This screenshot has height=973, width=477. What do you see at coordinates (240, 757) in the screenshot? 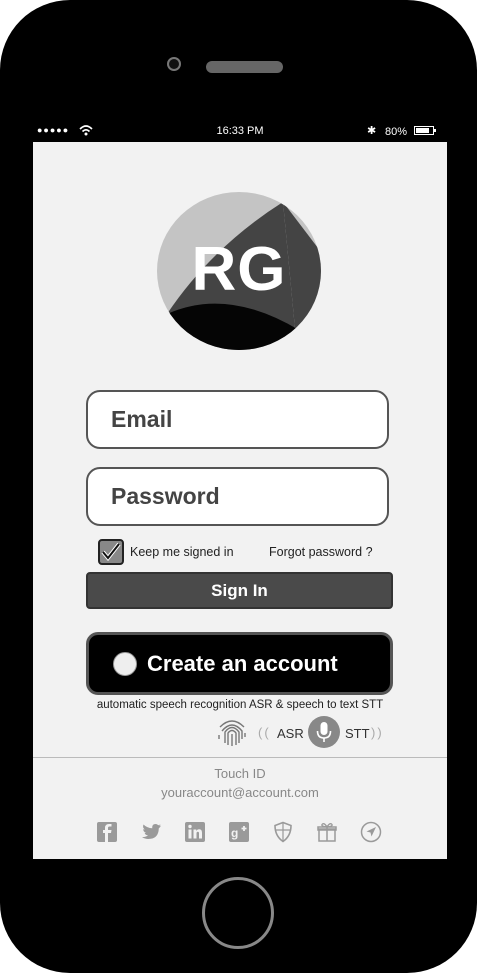
I see `divider` at bounding box center [240, 757].